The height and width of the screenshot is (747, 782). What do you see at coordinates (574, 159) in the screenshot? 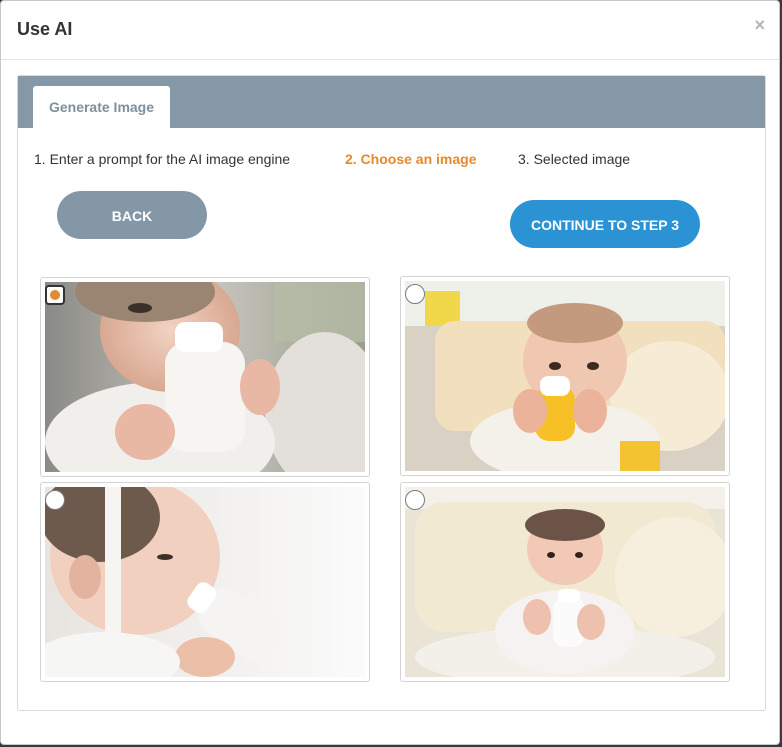
I see `step-3-label: 3. Selected image` at bounding box center [574, 159].